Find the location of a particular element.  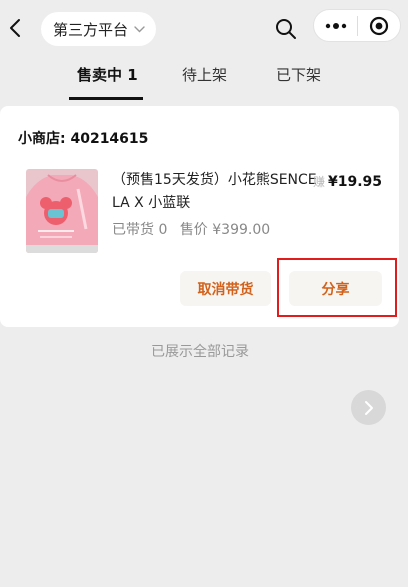

tab-pending-listing: 待上架 is located at coordinates (204, 74).